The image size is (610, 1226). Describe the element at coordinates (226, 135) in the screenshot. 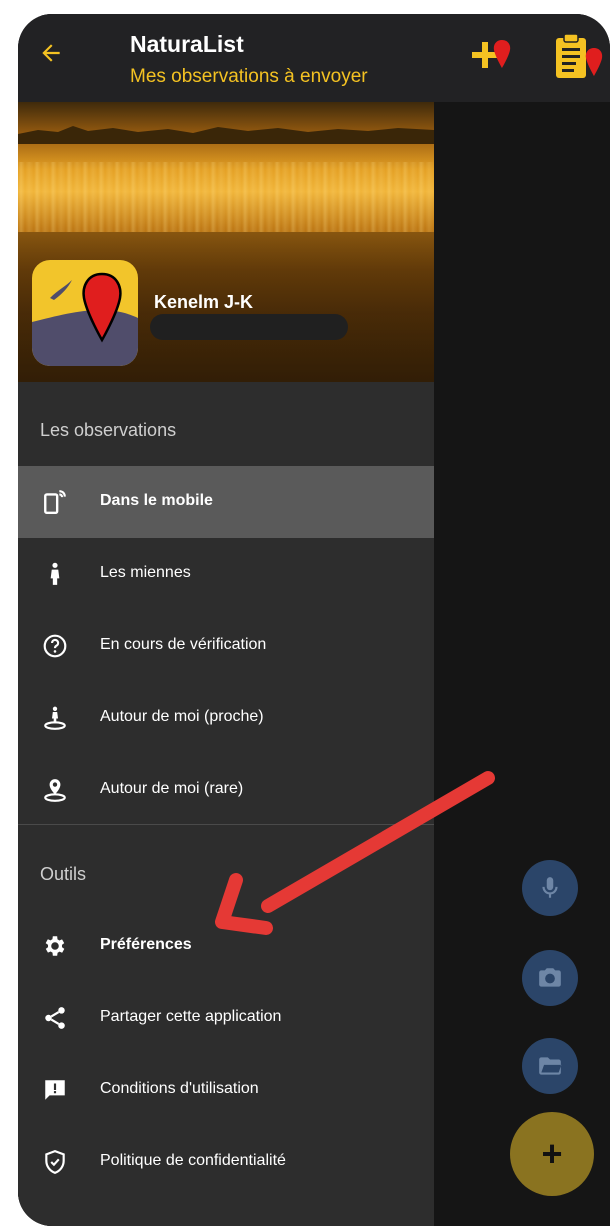

I see `header-background-image` at that location.